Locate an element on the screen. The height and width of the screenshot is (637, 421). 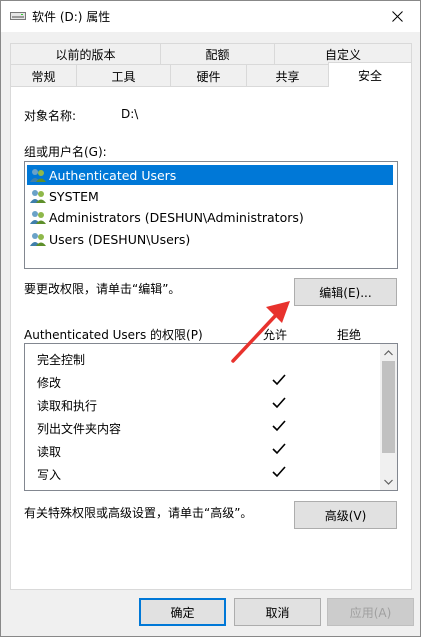
window-title: 软件 (D:) 属性 is located at coordinates (71, 17).